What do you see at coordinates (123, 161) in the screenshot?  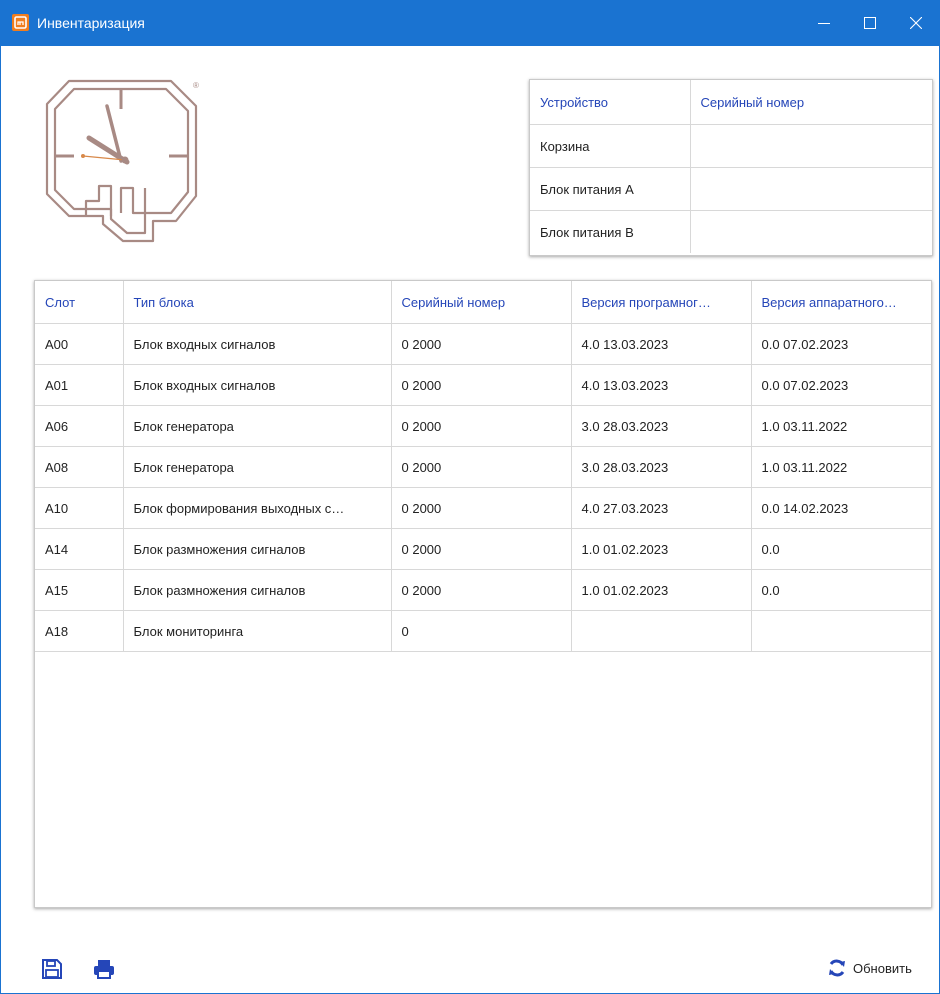 I see `company-logo: ®` at bounding box center [123, 161].